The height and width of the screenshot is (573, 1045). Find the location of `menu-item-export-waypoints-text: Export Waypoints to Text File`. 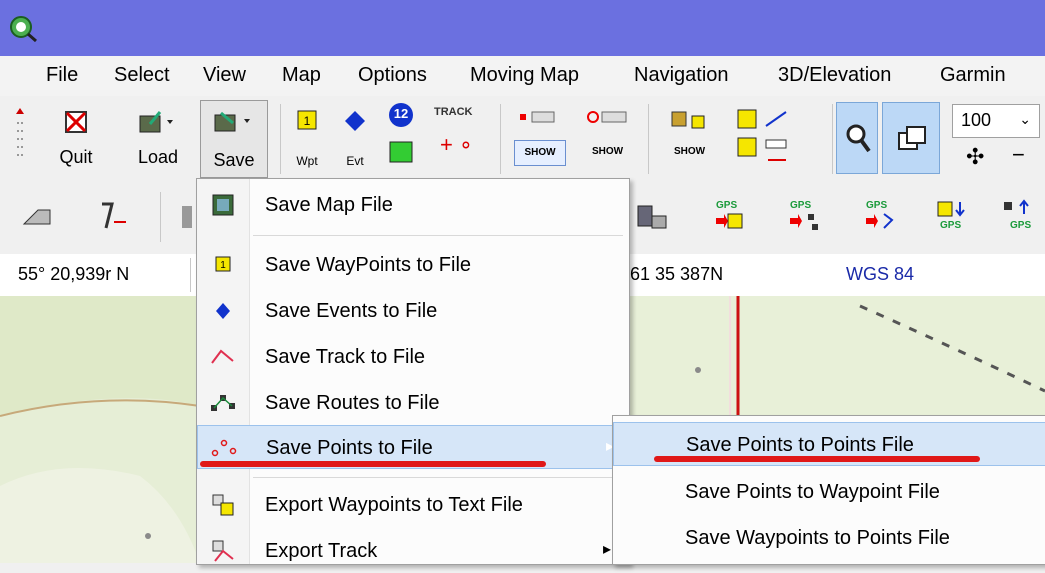

menu-item-export-waypoints-text: Export Waypoints to Text File is located at coordinates (413, 505).